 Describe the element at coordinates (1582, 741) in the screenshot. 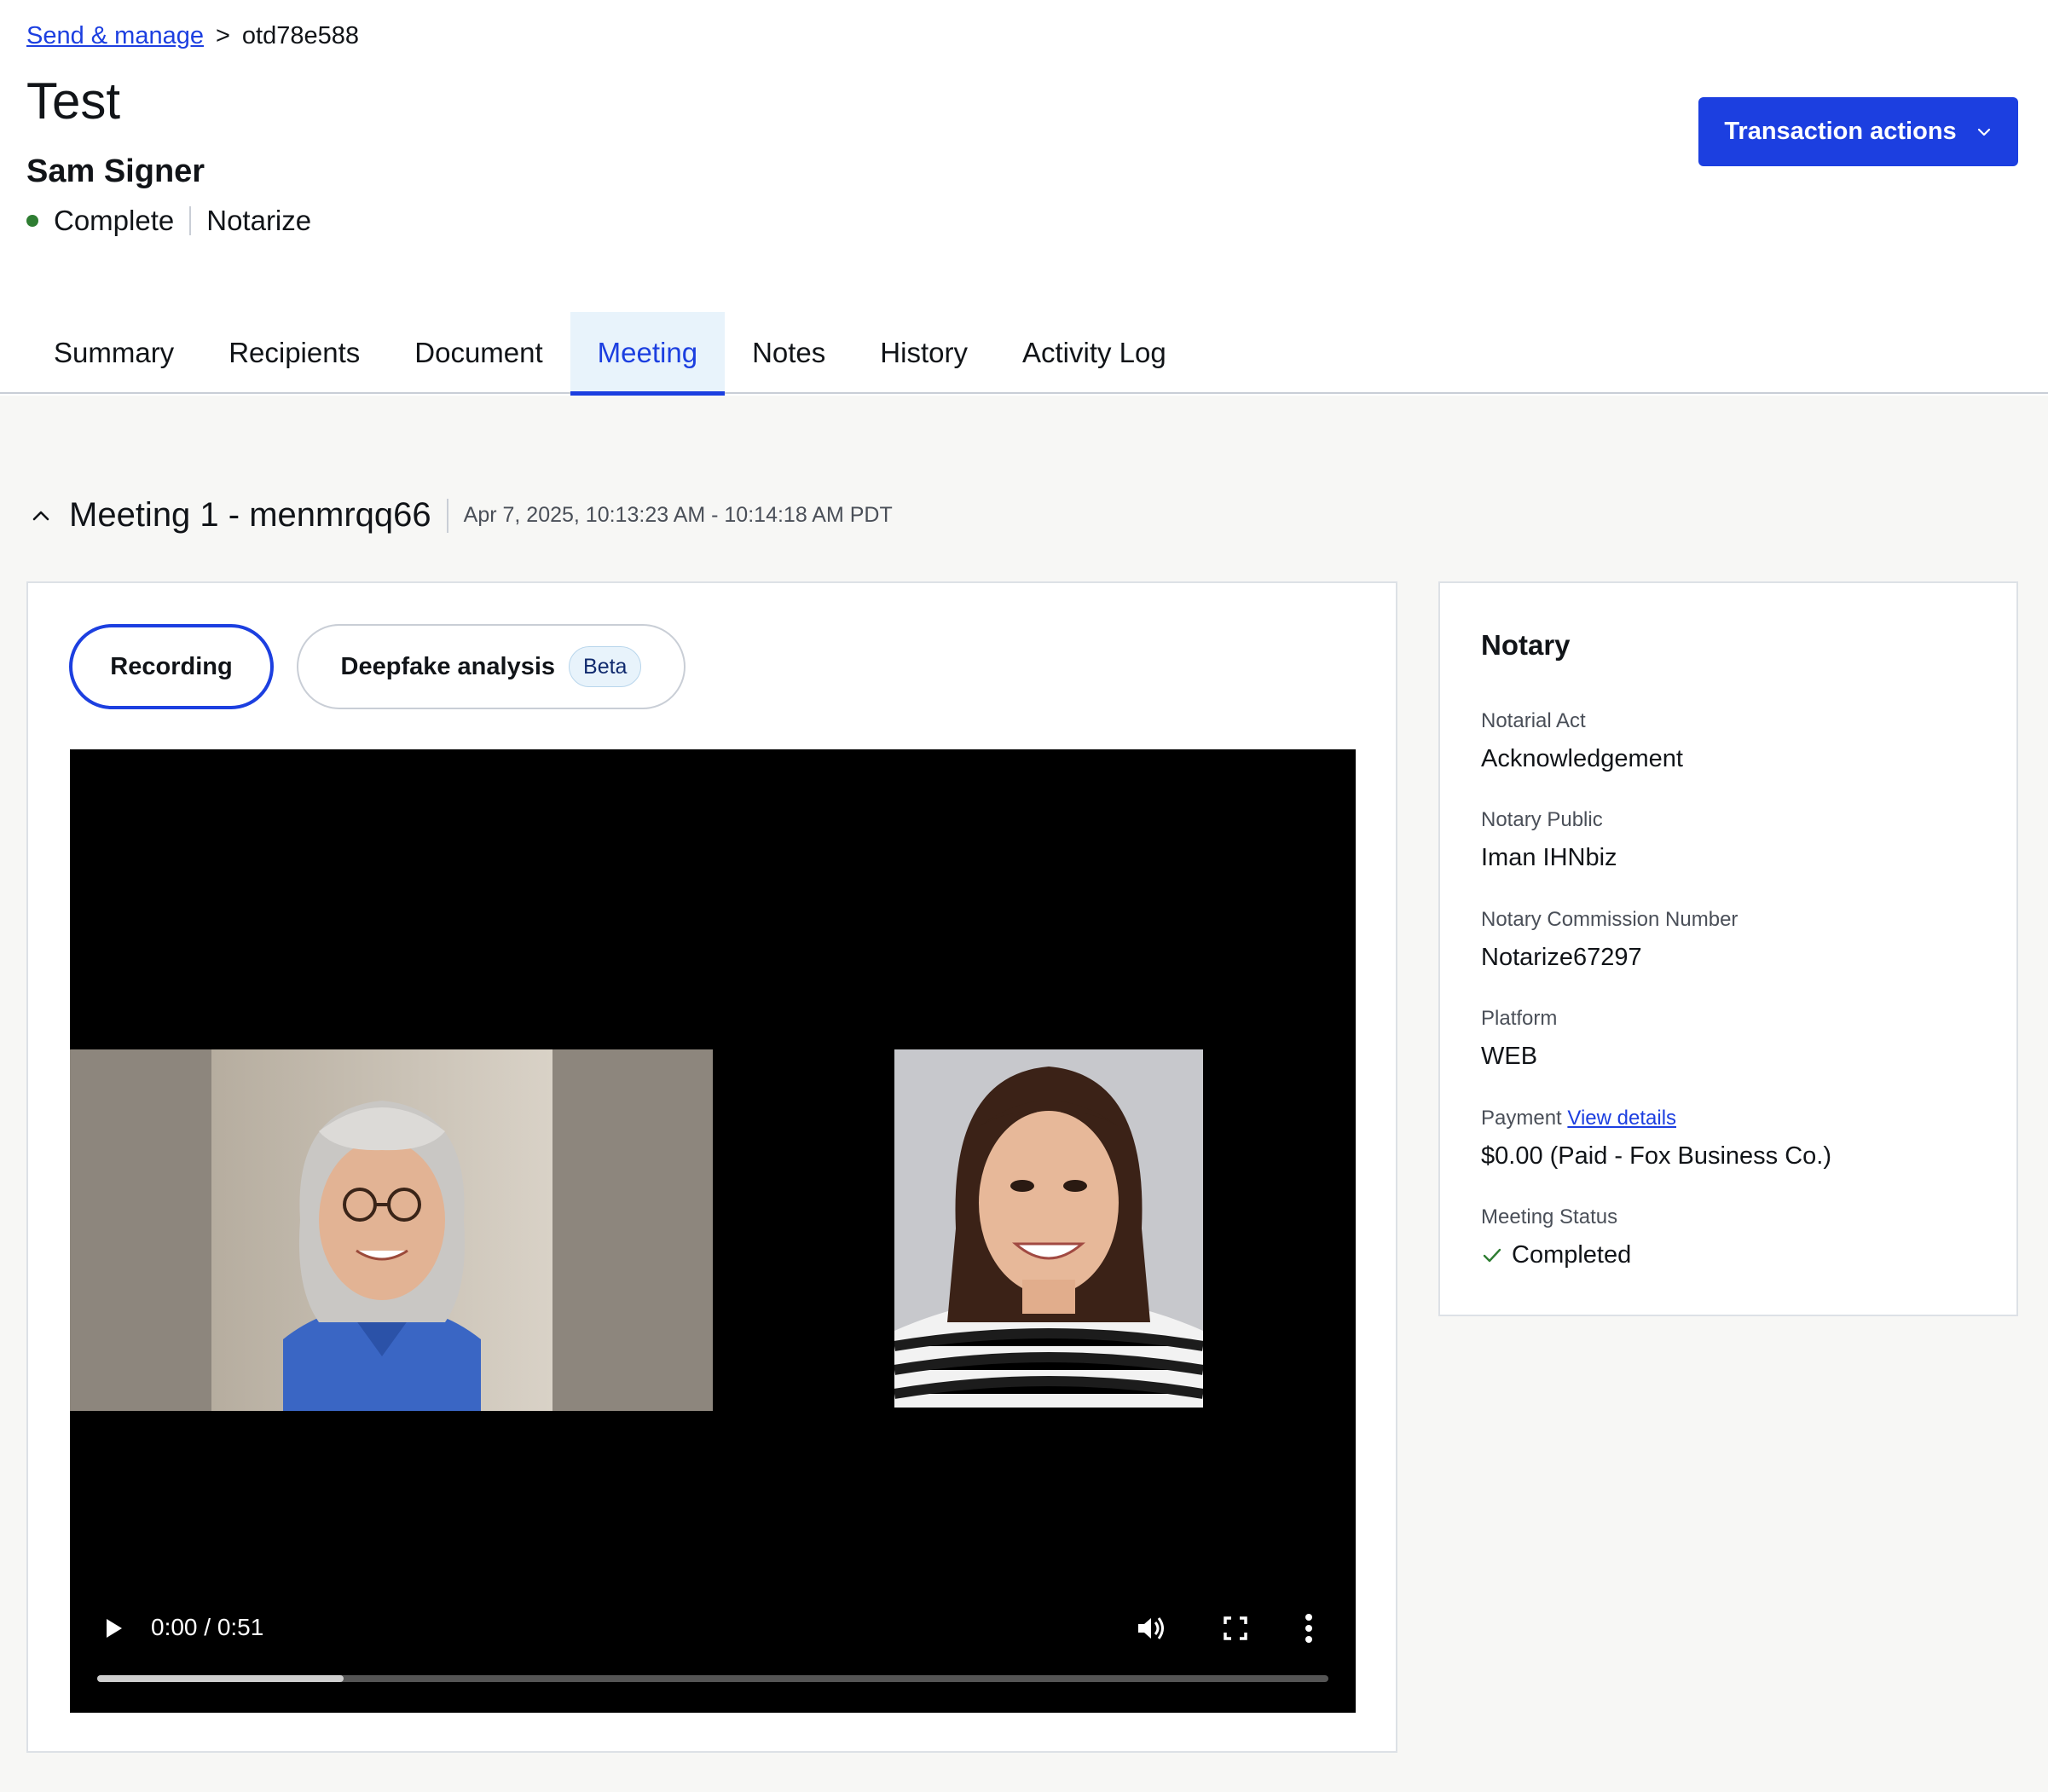

I see `field-notarial-act: Notarial Act Acknowledgement` at that location.